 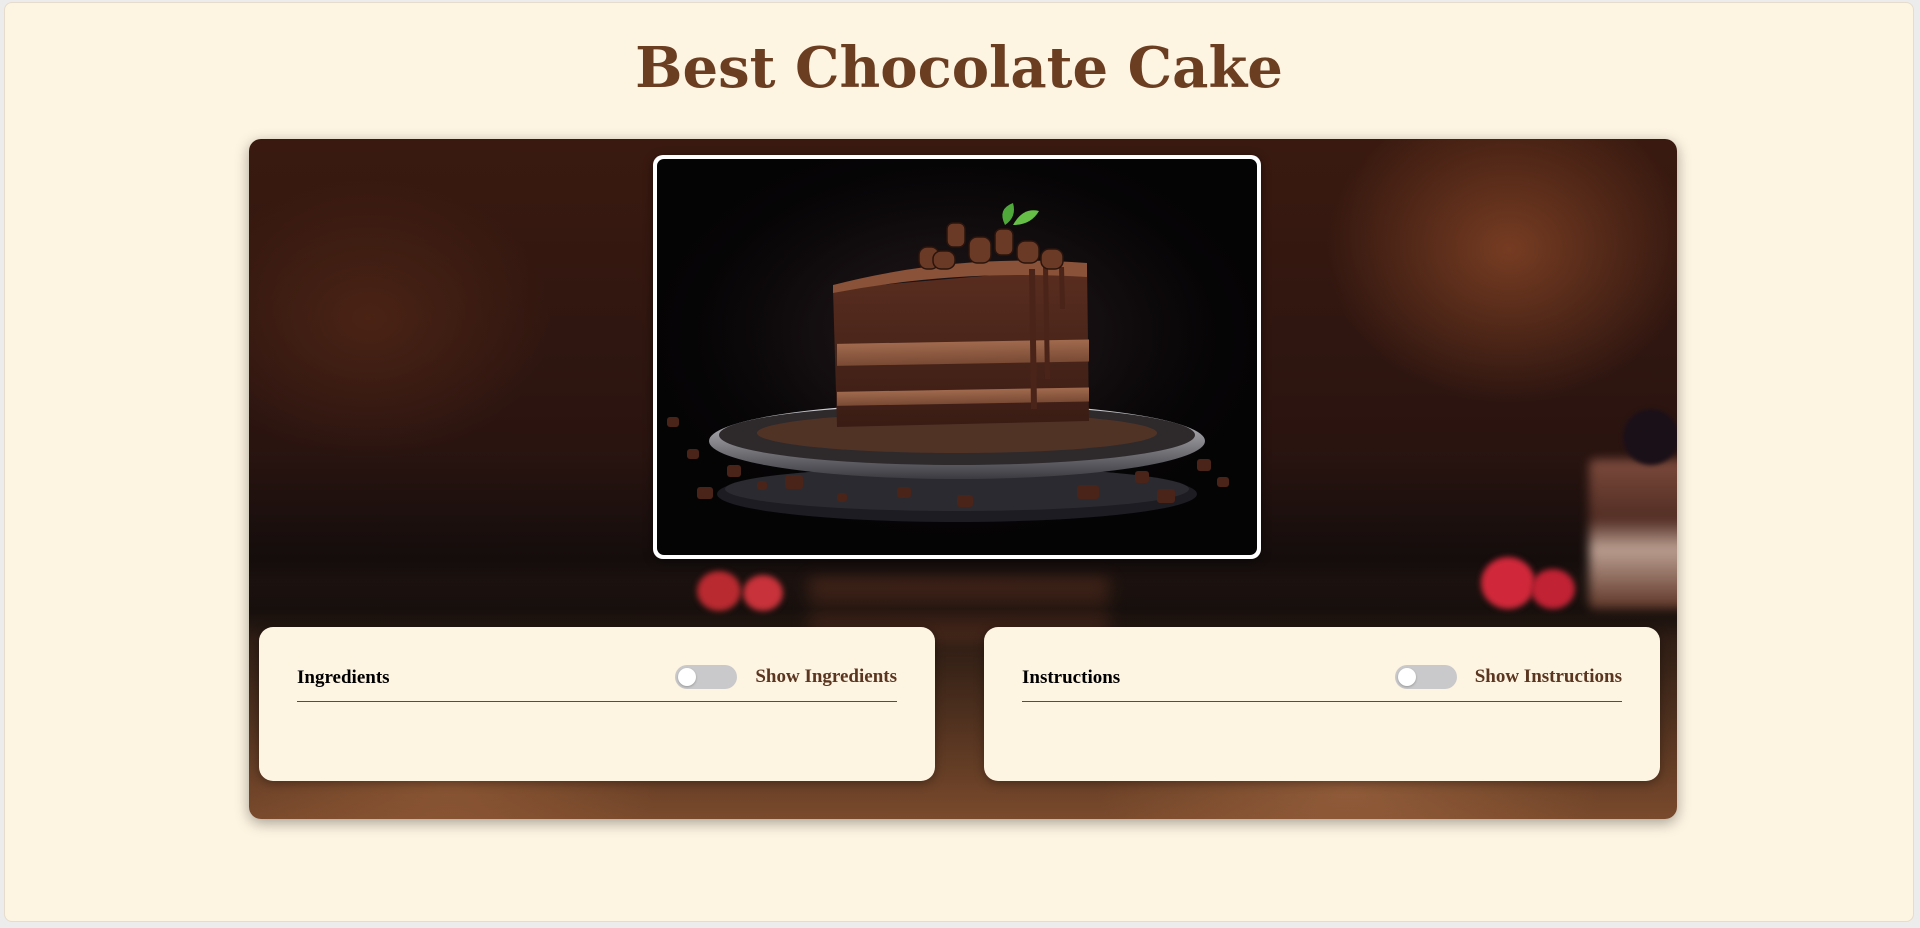 What do you see at coordinates (597, 681) in the screenshot?
I see `ingredients-header: Ingredients Show Ingredients` at bounding box center [597, 681].